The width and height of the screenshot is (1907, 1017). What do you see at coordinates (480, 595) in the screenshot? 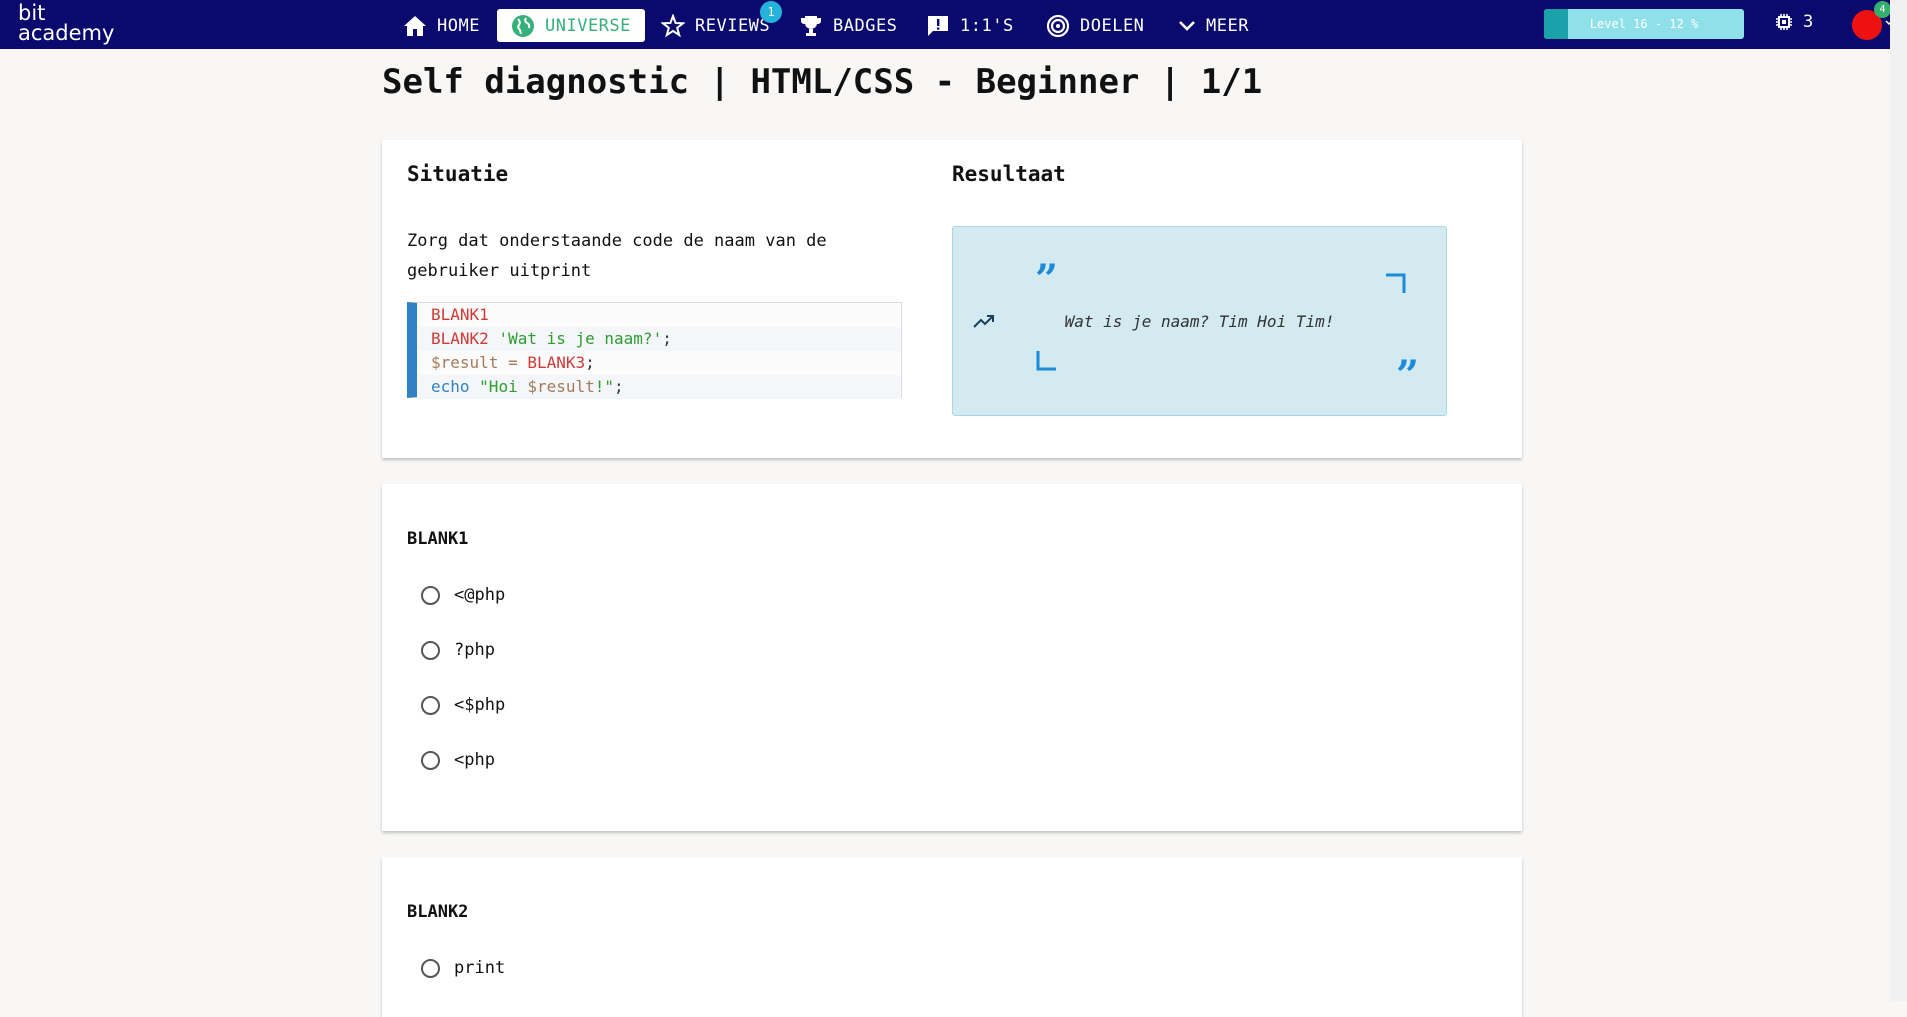
I see `option-label: <@php` at bounding box center [480, 595].